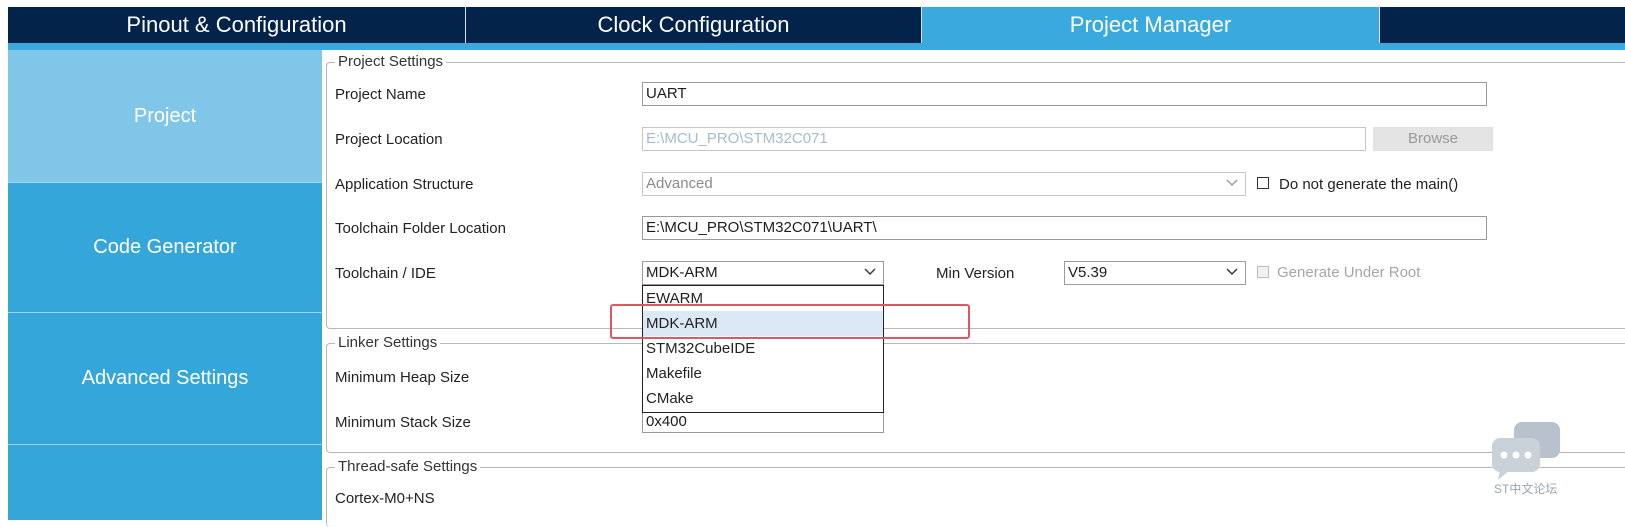 The width and height of the screenshot is (1625, 527). Describe the element at coordinates (763, 273) in the screenshot. I see `toolchain-ide-select: MDK-ARM` at that location.